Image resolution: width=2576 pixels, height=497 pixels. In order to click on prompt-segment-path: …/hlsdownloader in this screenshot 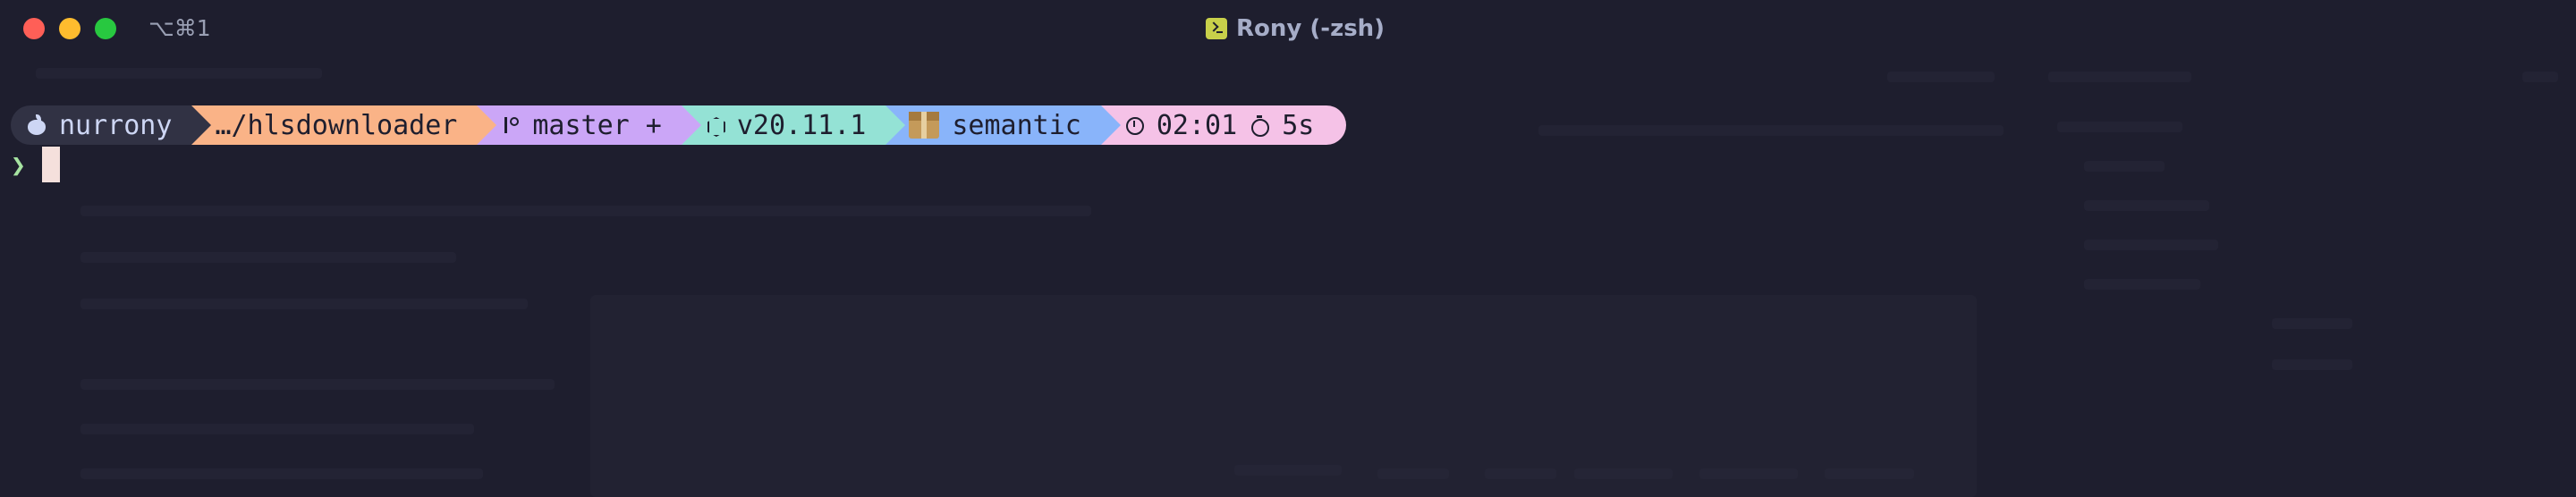, I will do `click(344, 125)`.